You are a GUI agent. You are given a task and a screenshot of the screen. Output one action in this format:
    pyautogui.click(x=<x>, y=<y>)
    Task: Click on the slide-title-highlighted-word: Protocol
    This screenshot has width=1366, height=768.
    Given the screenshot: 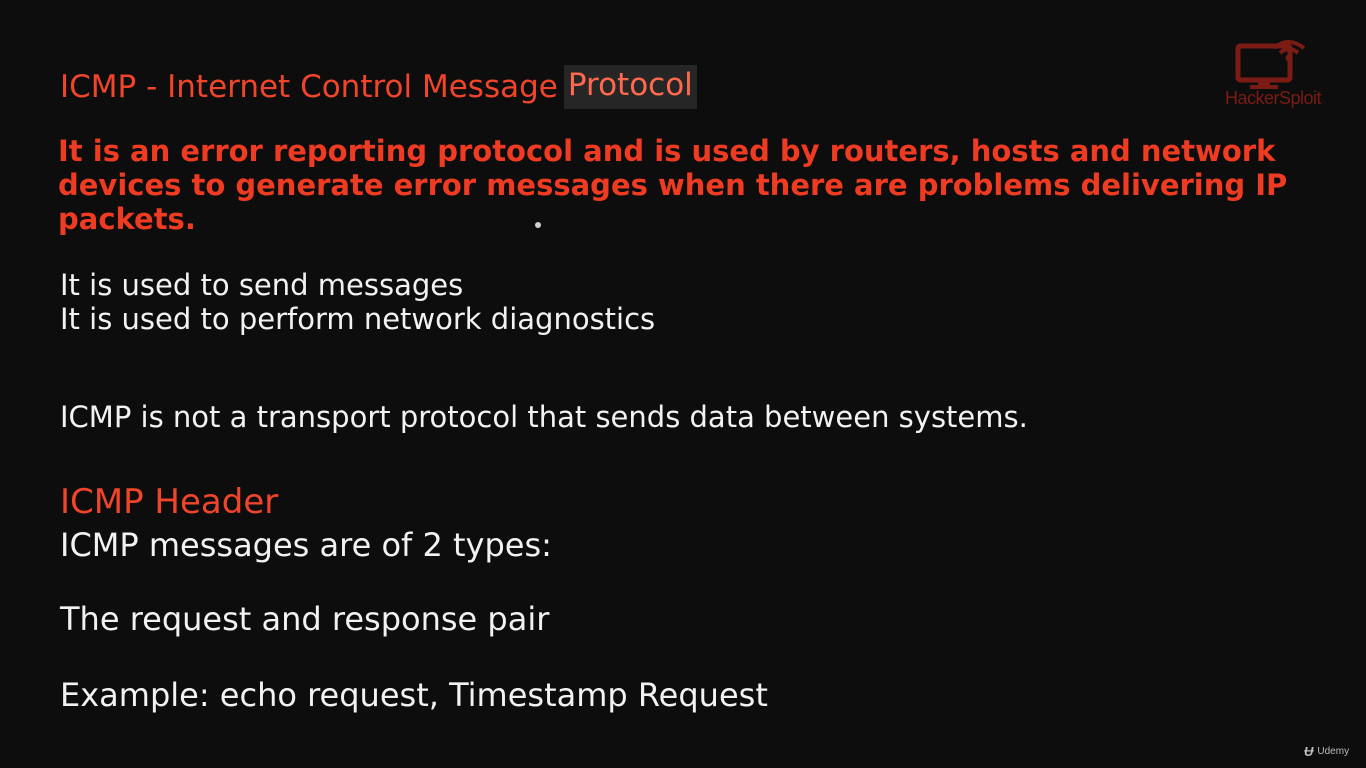 What is the action you would take?
    pyautogui.click(x=630, y=87)
    